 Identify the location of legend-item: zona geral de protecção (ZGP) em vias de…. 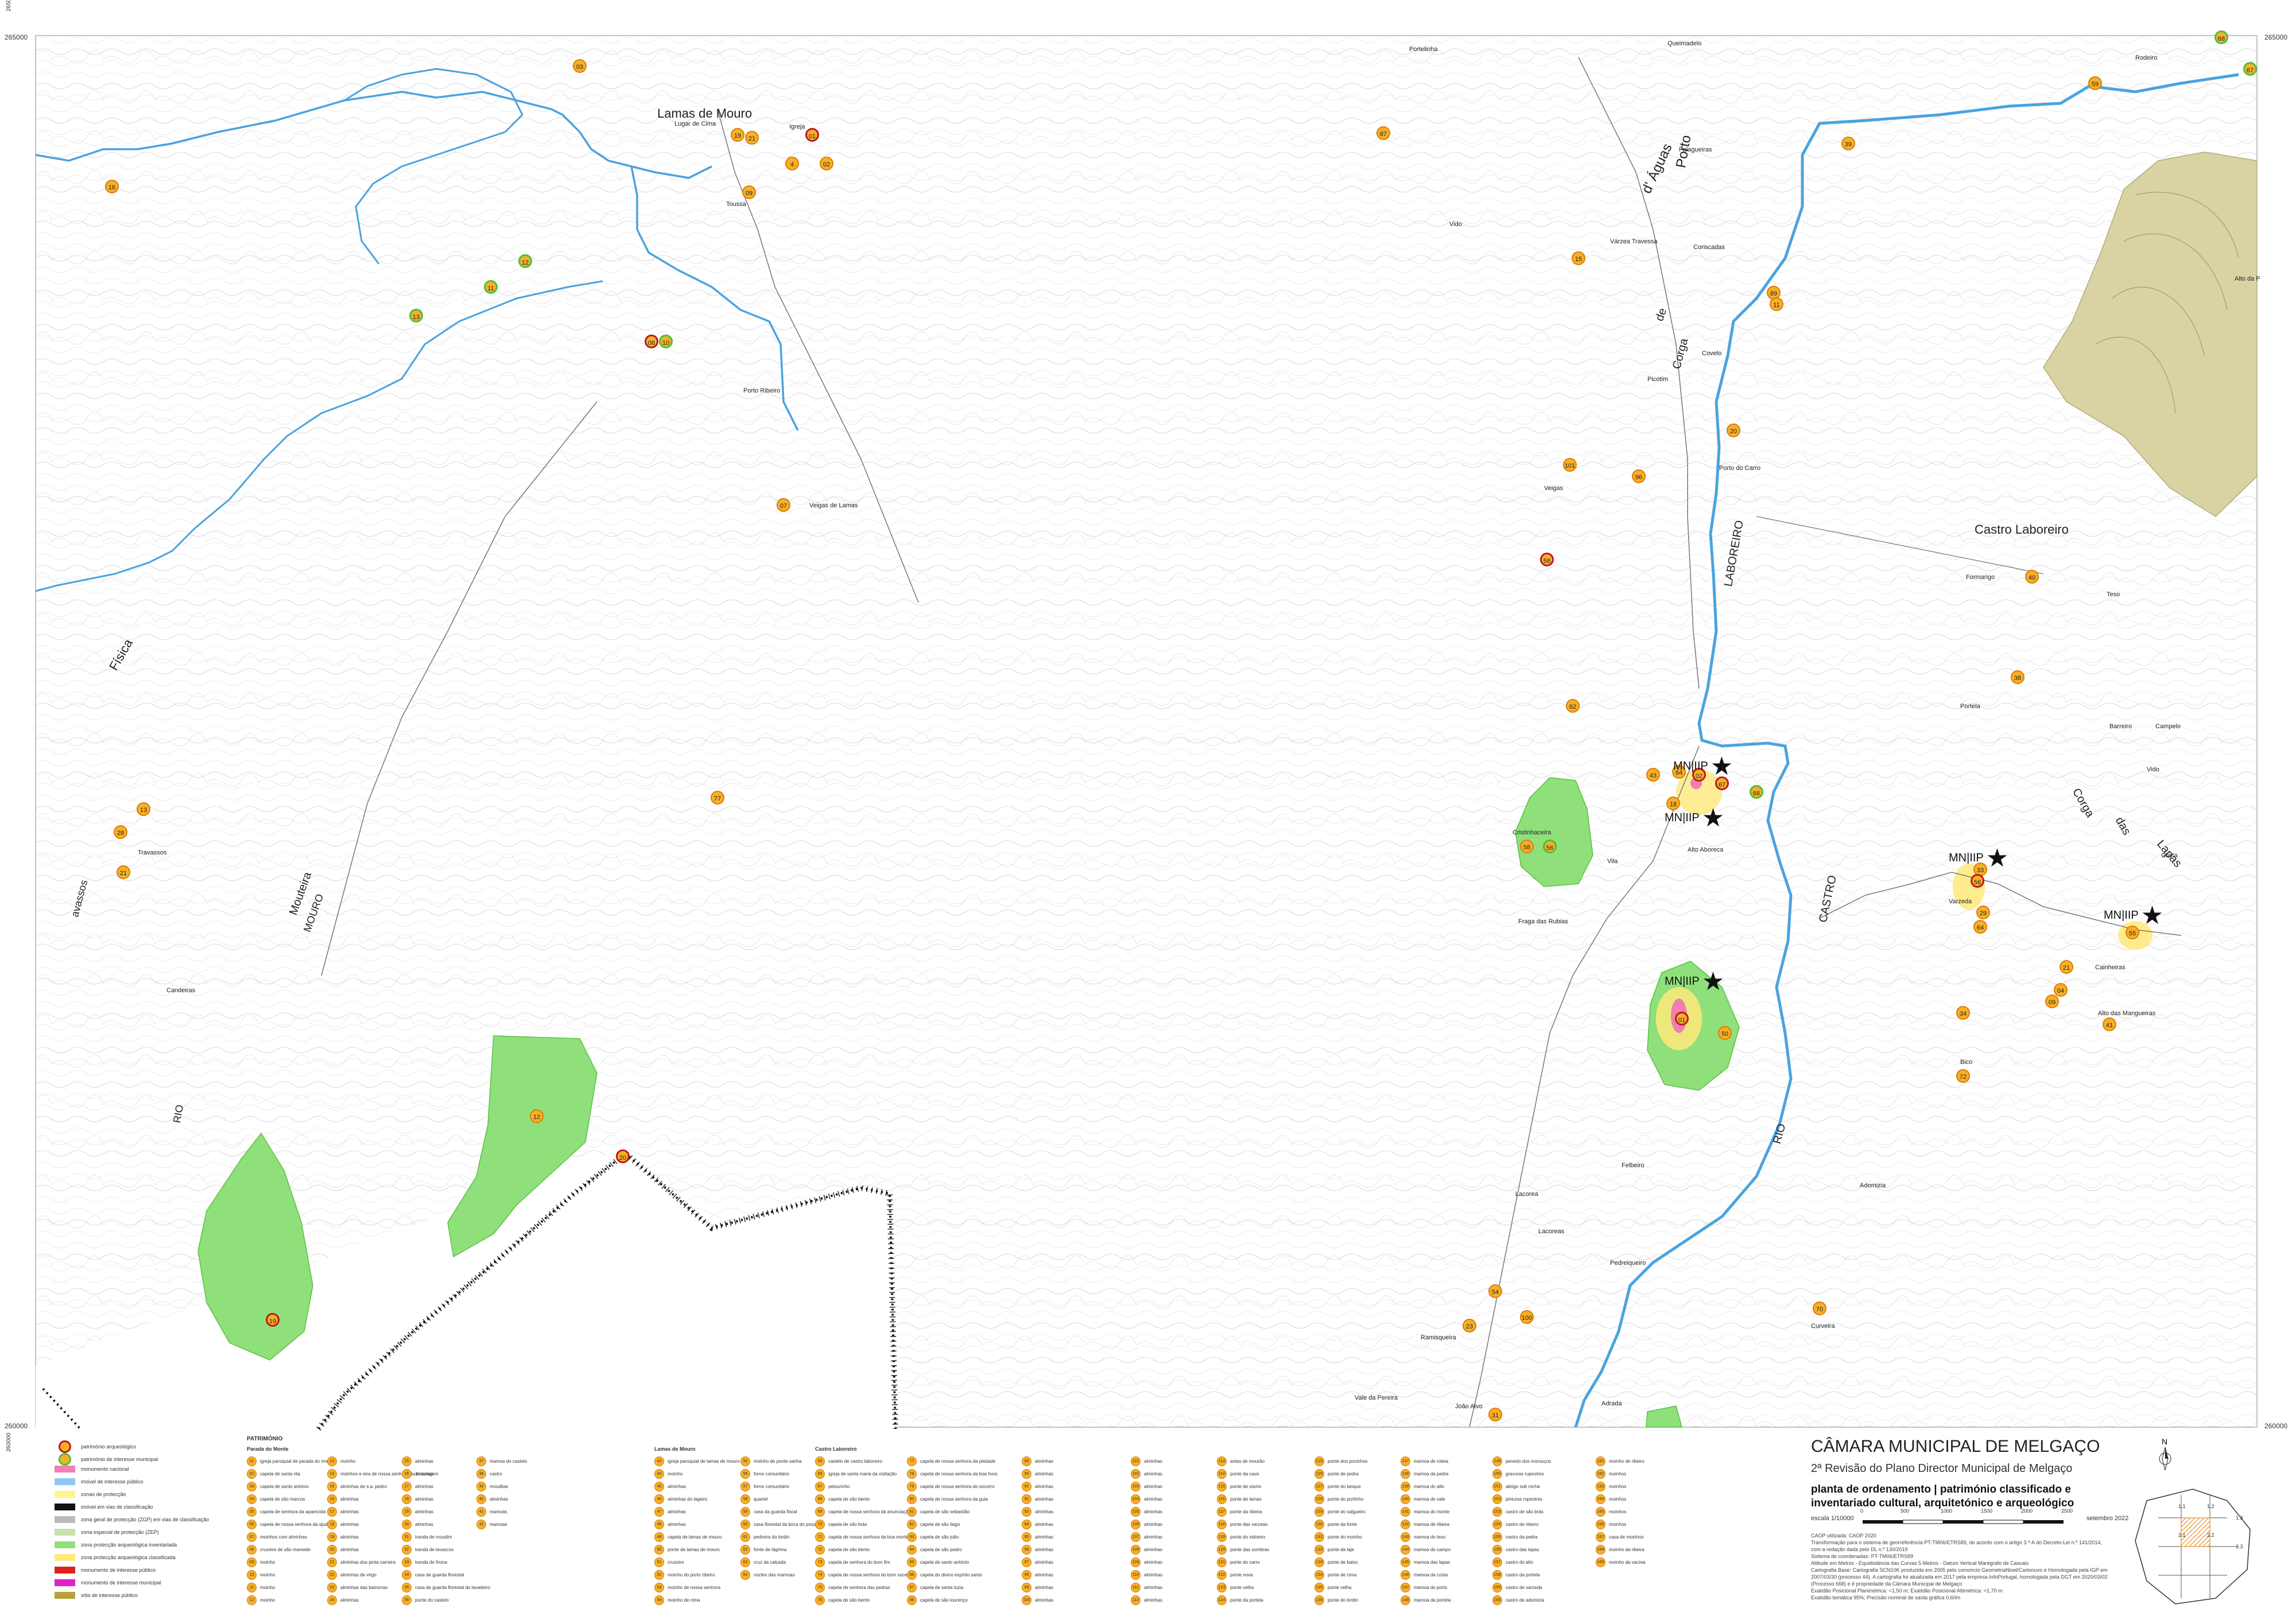
(132, 1519).